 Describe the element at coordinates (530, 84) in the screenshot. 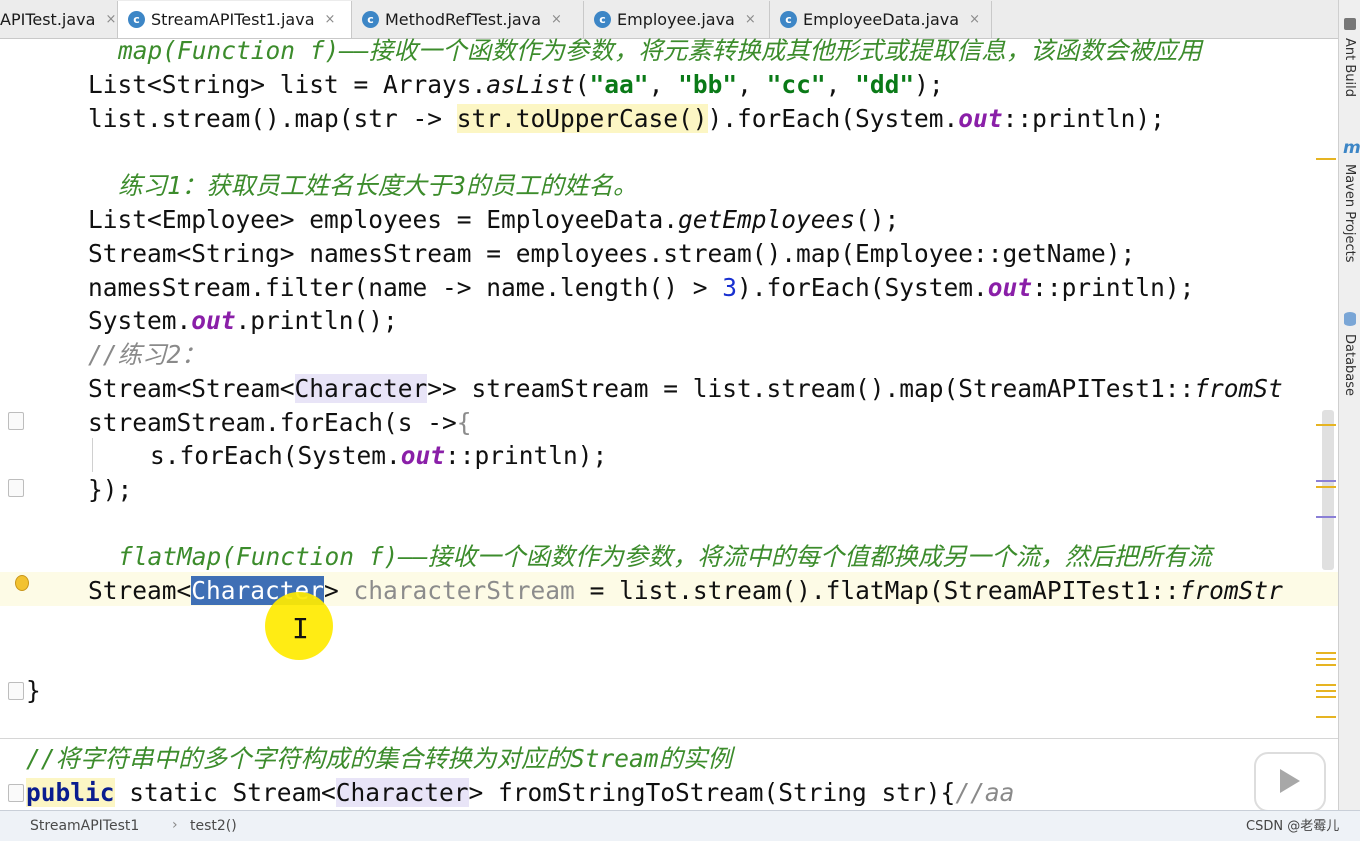

I see `code-token: asList` at that location.